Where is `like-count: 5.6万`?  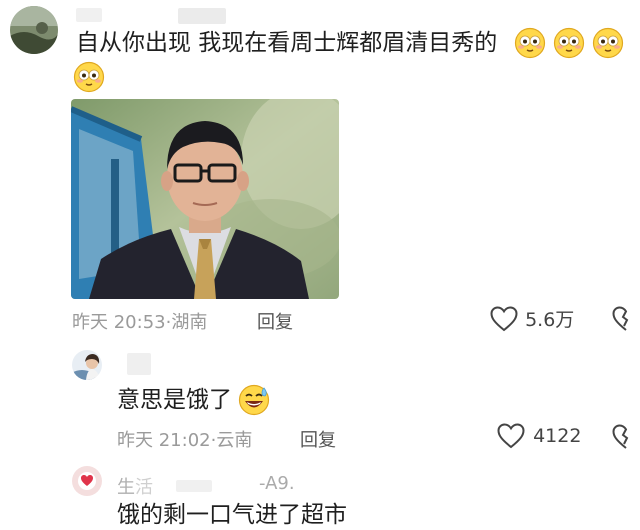 like-count: 5.6万 is located at coordinates (550, 320).